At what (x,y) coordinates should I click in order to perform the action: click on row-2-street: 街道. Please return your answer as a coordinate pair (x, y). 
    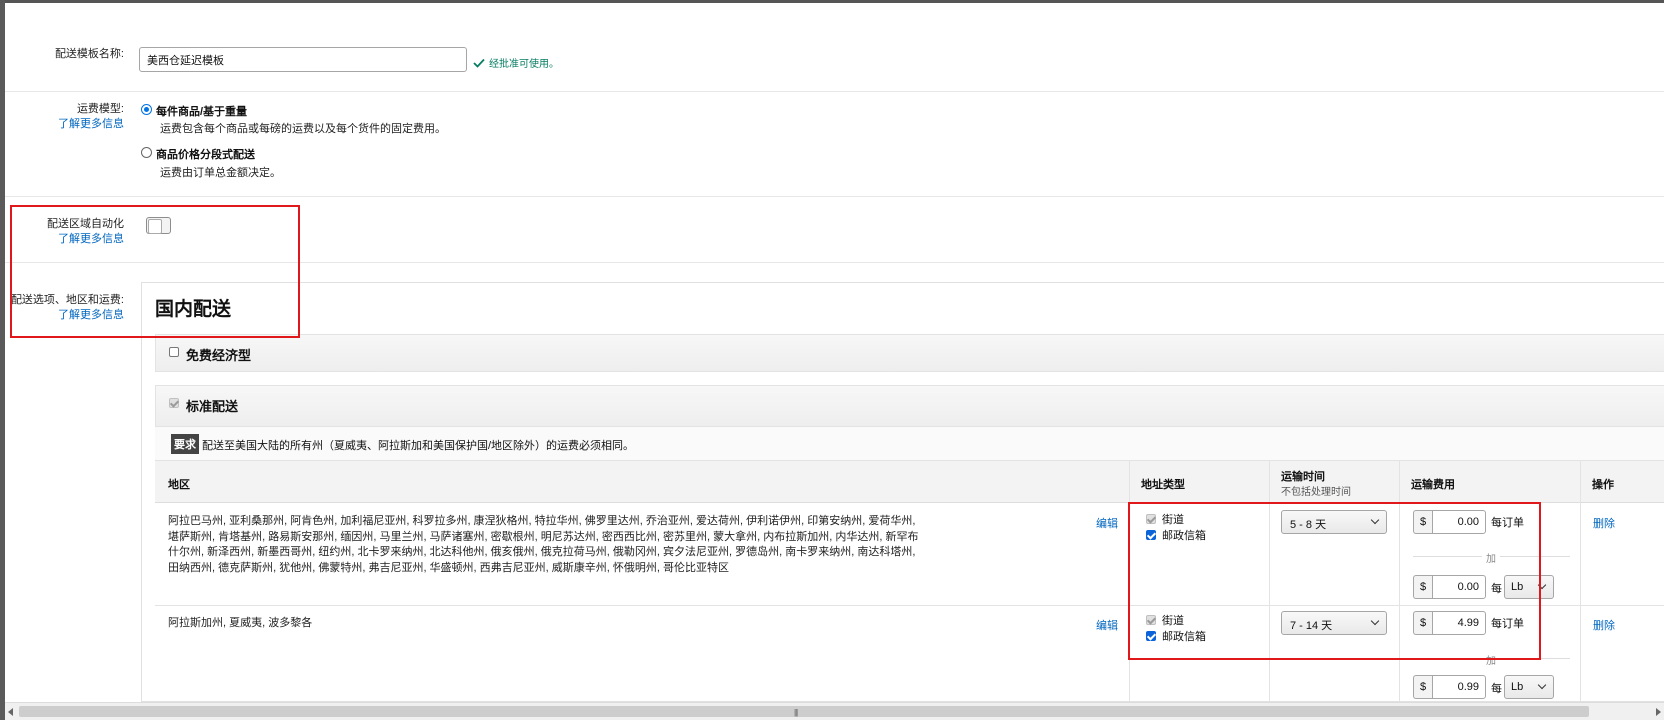
    Looking at the image, I should click on (1165, 620).